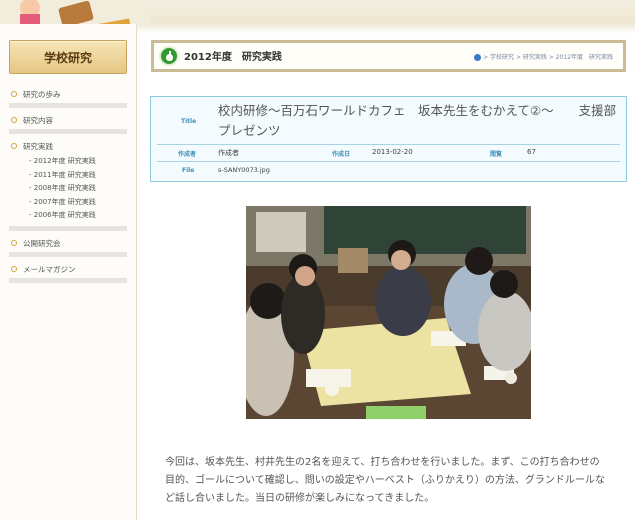  I want to click on sidebar-title: 学校研究, so click(68, 57).